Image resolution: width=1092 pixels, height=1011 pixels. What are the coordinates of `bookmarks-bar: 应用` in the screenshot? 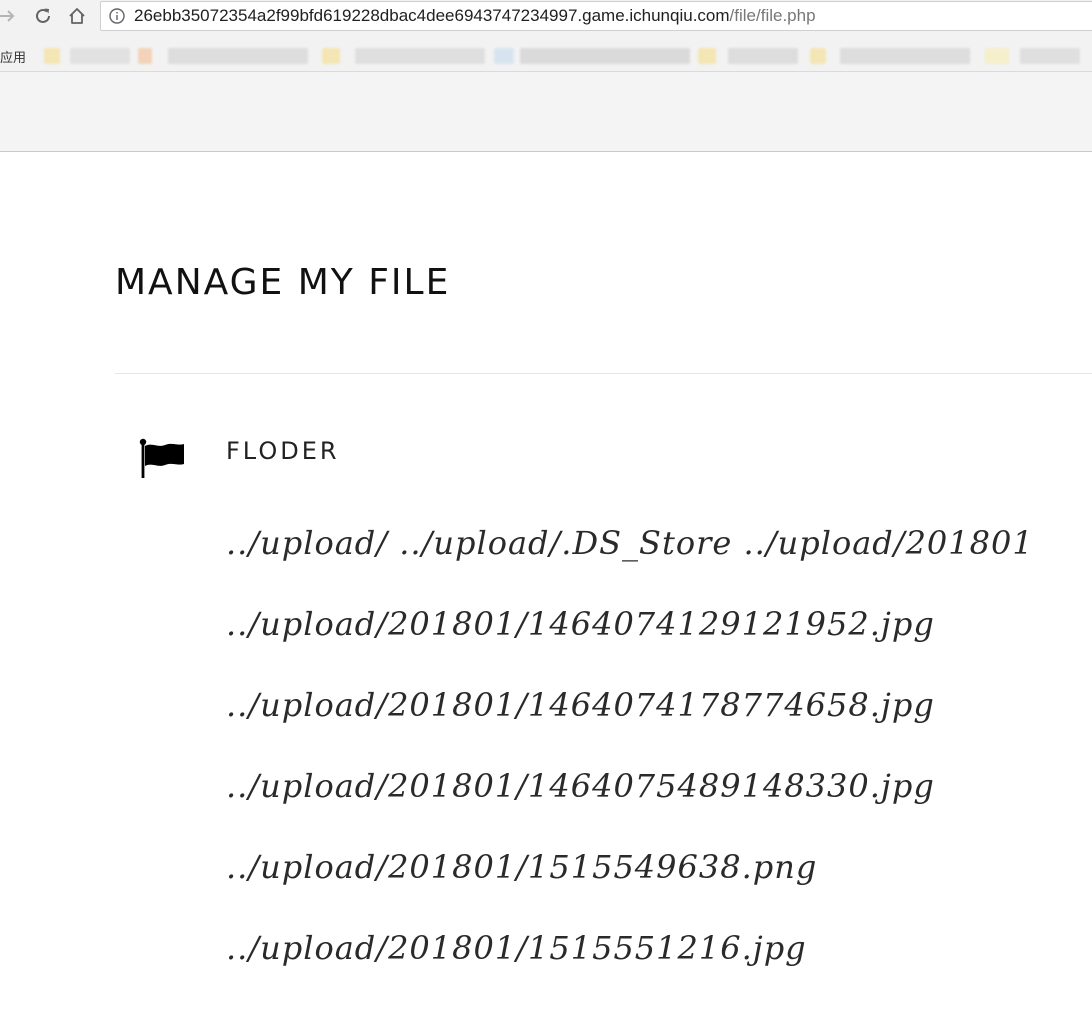 It's located at (546, 56).